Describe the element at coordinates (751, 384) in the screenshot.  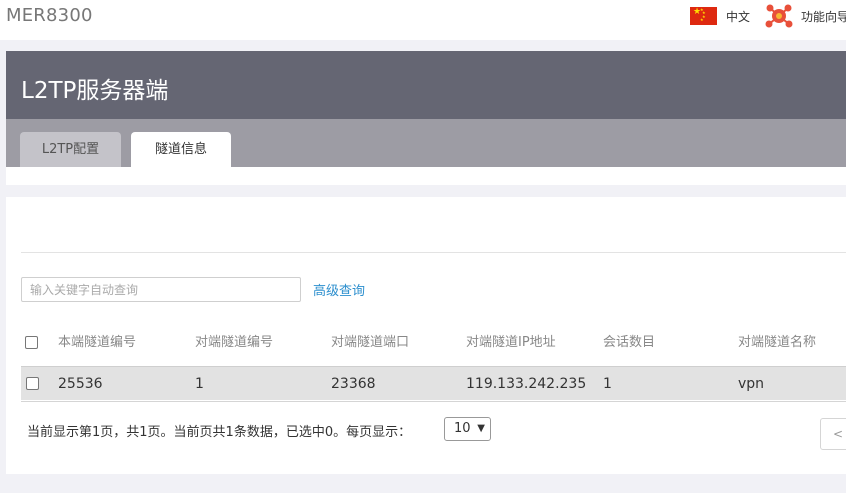
I see `cell-peer-name: vpn` at that location.